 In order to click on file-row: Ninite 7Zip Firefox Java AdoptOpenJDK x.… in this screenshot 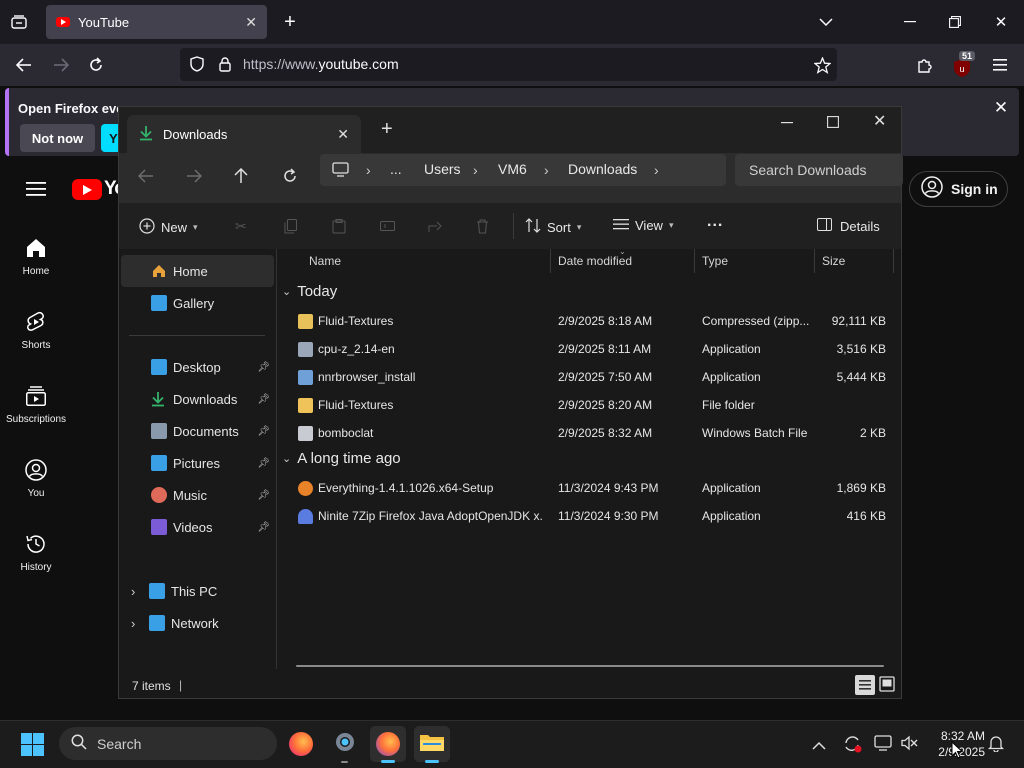, I will do `click(588, 516)`.